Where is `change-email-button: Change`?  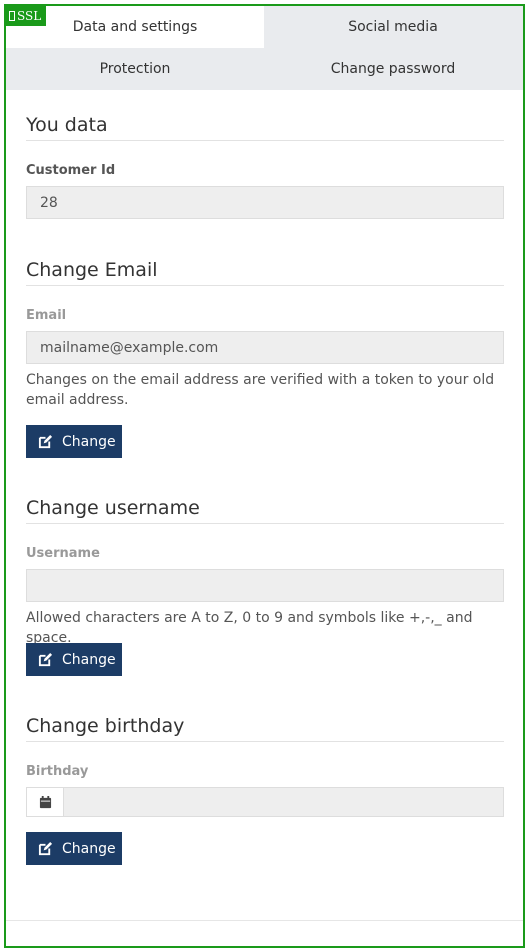
change-email-button: Change is located at coordinates (74, 441).